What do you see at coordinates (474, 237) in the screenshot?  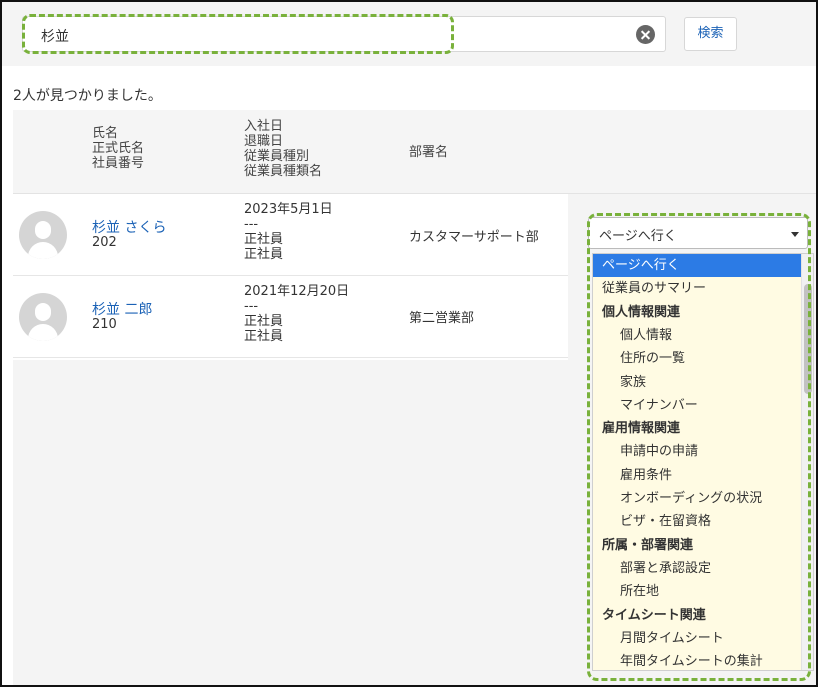 I see `department-name: カスタマーサポート部` at bounding box center [474, 237].